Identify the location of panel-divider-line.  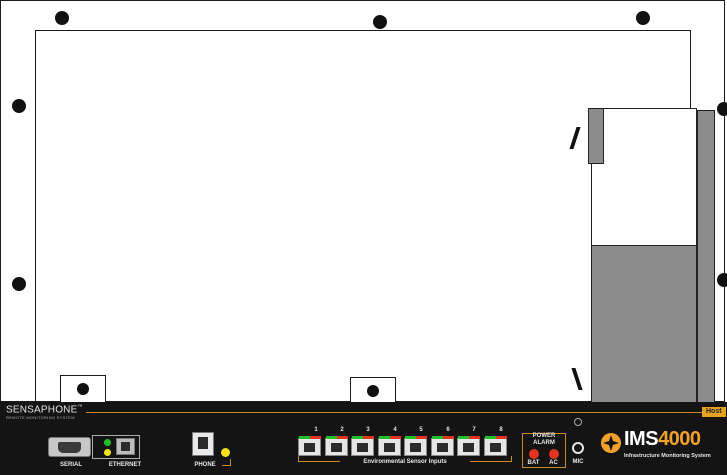
(394, 412).